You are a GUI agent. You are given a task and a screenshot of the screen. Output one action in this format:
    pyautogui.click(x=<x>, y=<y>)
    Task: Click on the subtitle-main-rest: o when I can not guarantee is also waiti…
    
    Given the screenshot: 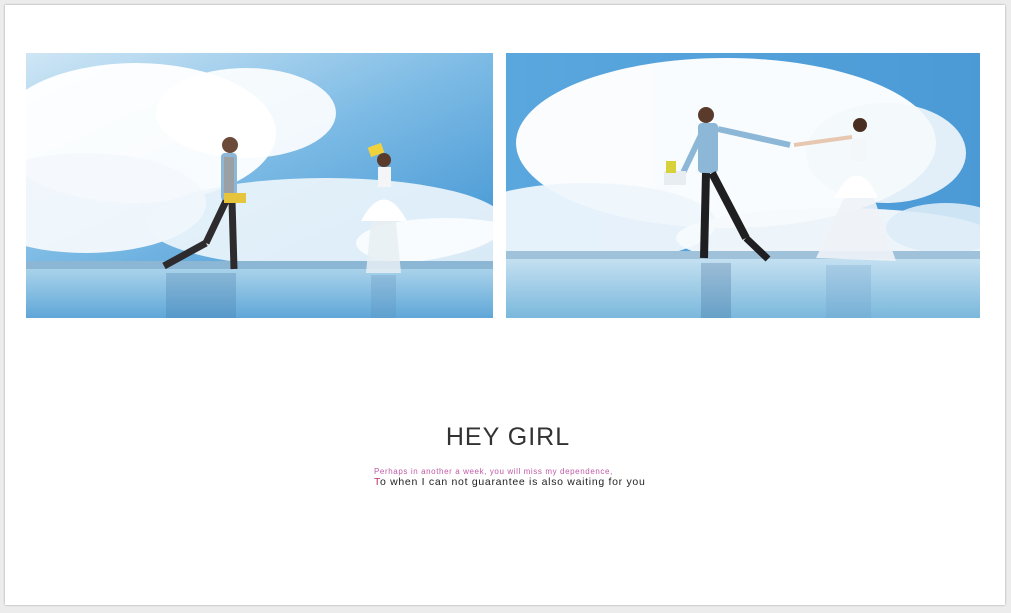 What is the action you would take?
    pyautogui.click(x=512, y=482)
    